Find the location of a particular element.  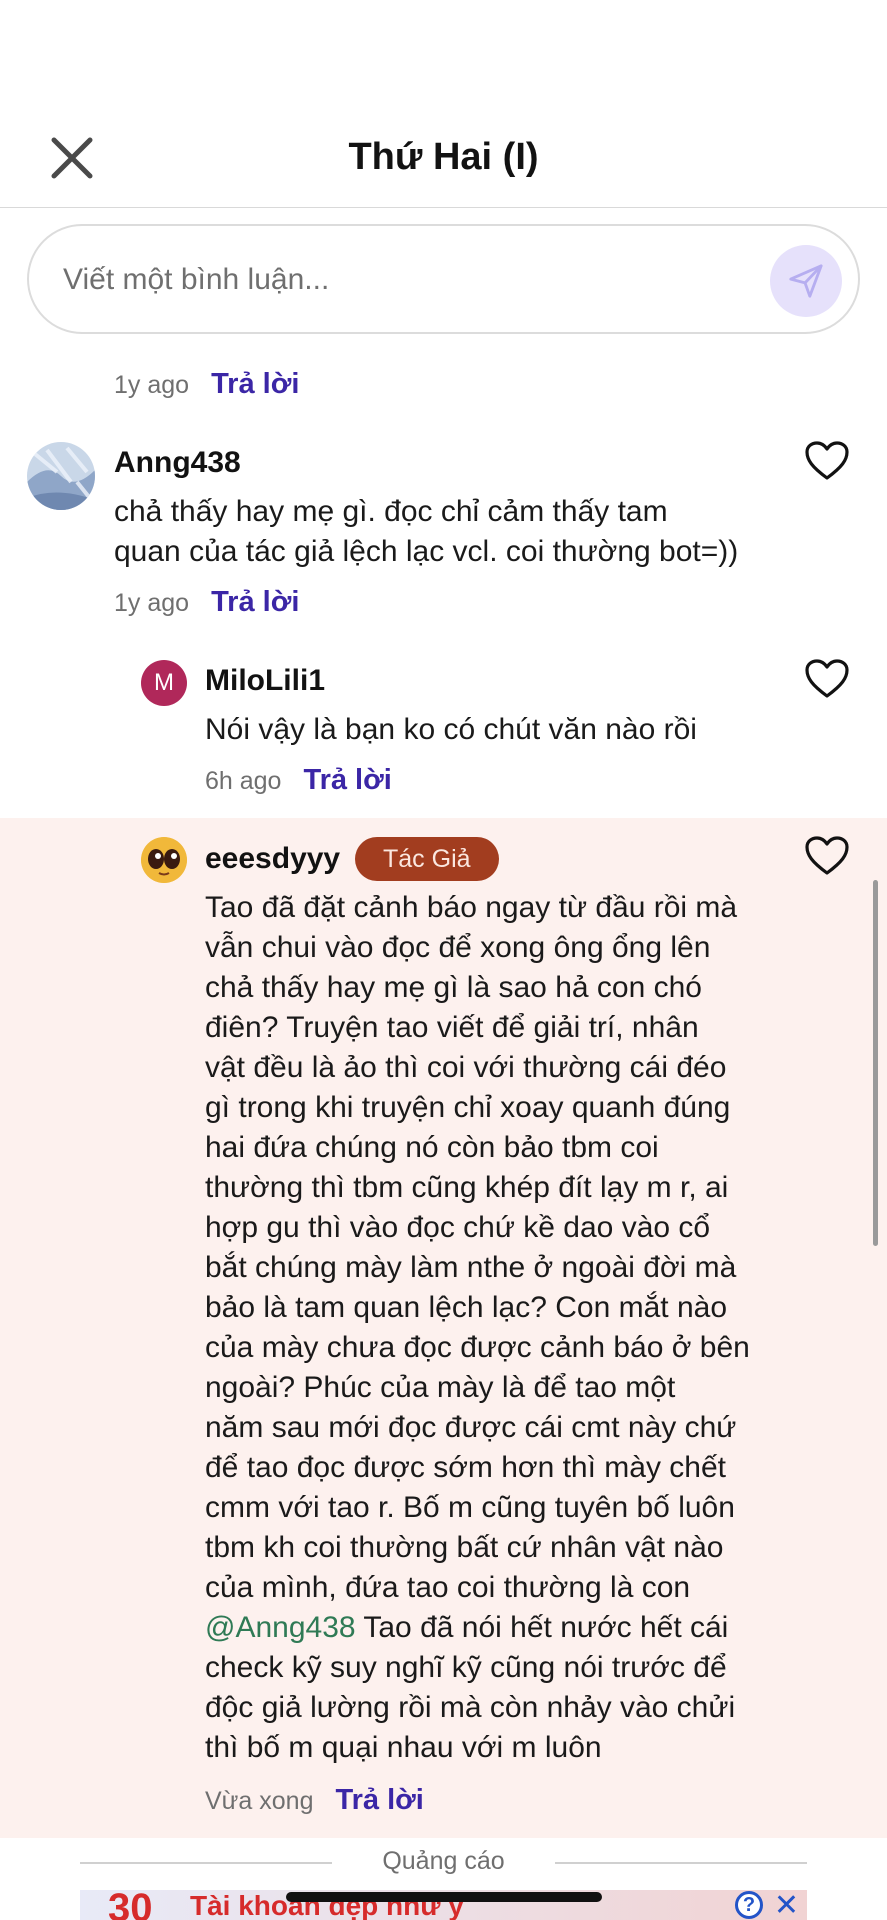

comment-time: Vừa xong is located at coordinates (259, 1801).